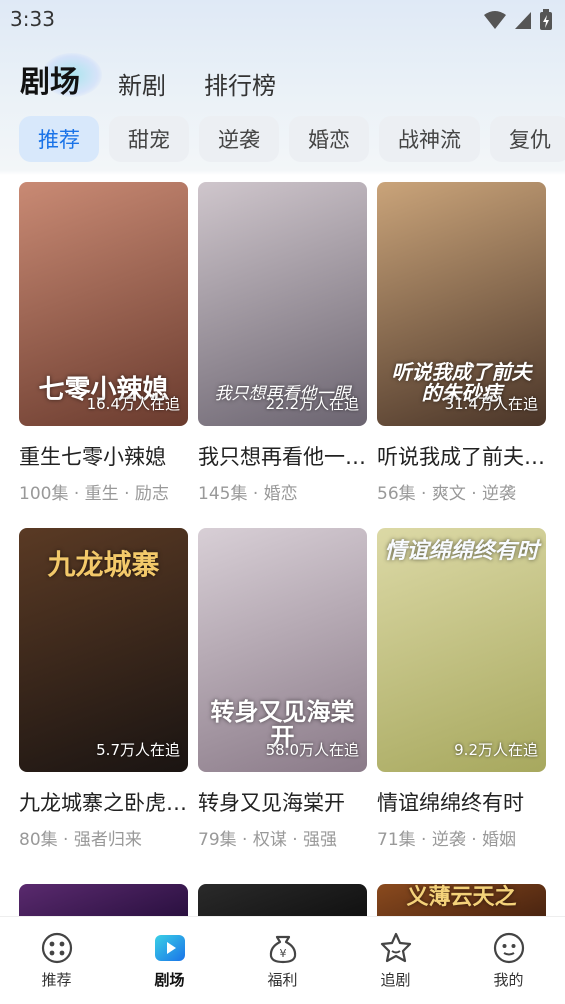  I want to click on drama-poster: 情谊绵绵终有时 9.2万人在追, so click(461, 650).